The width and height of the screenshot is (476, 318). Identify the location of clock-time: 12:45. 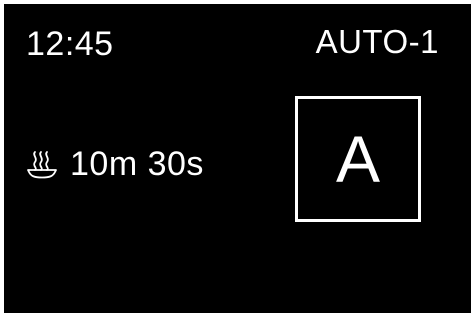
(70, 44).